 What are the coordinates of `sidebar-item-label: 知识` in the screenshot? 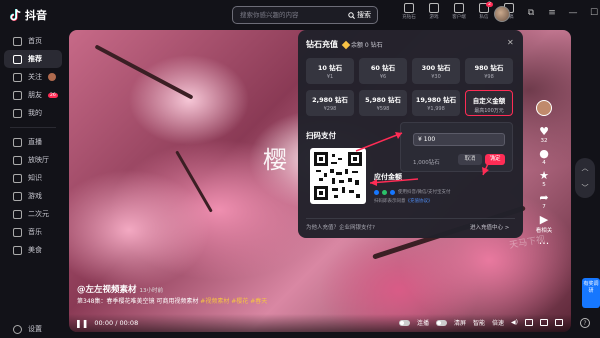 It's located at (35, 178).